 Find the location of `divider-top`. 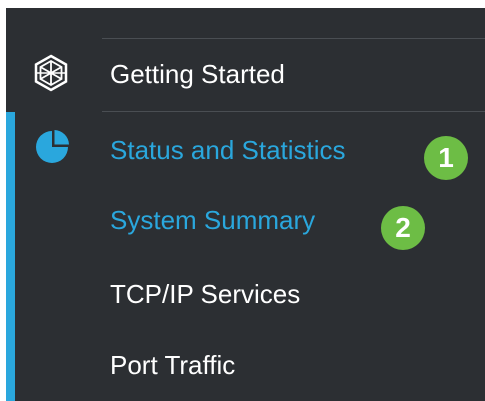

divider-top is located at coordinates (293, 38).